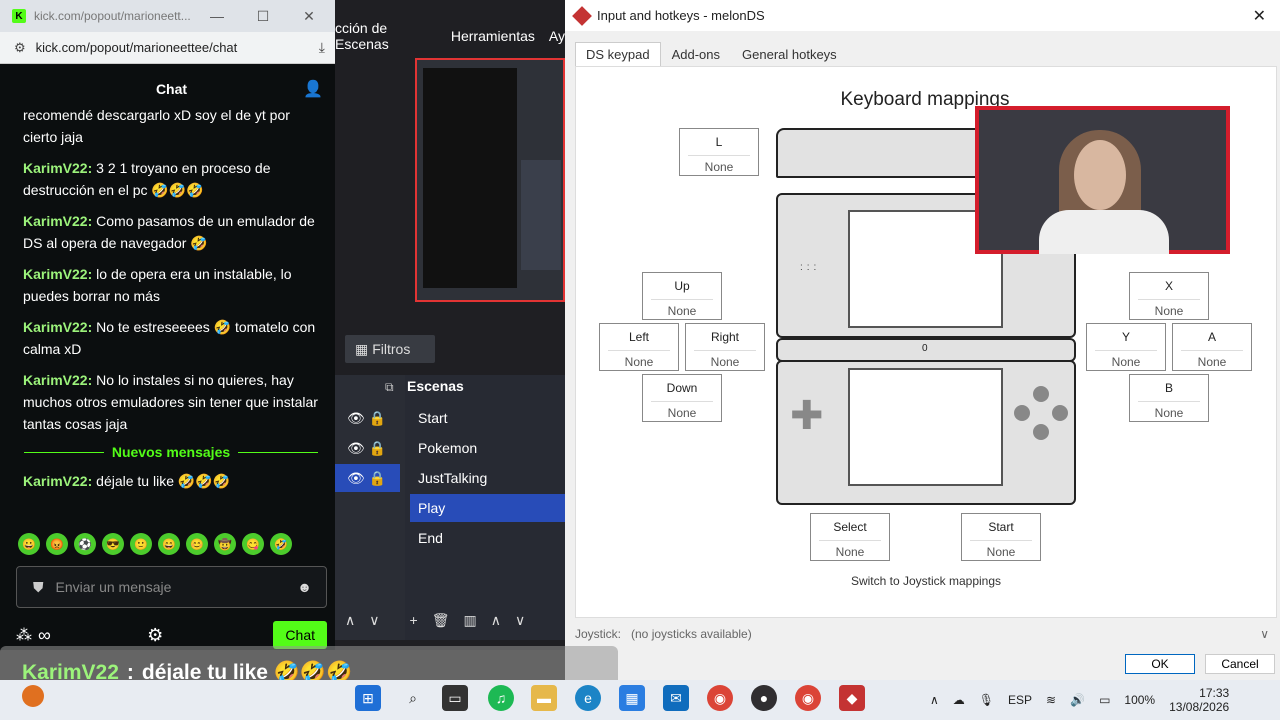  Describe the element at coordinates (544, 698) in the screenshot. I see `file-explorer-icon: ▬` at that location.